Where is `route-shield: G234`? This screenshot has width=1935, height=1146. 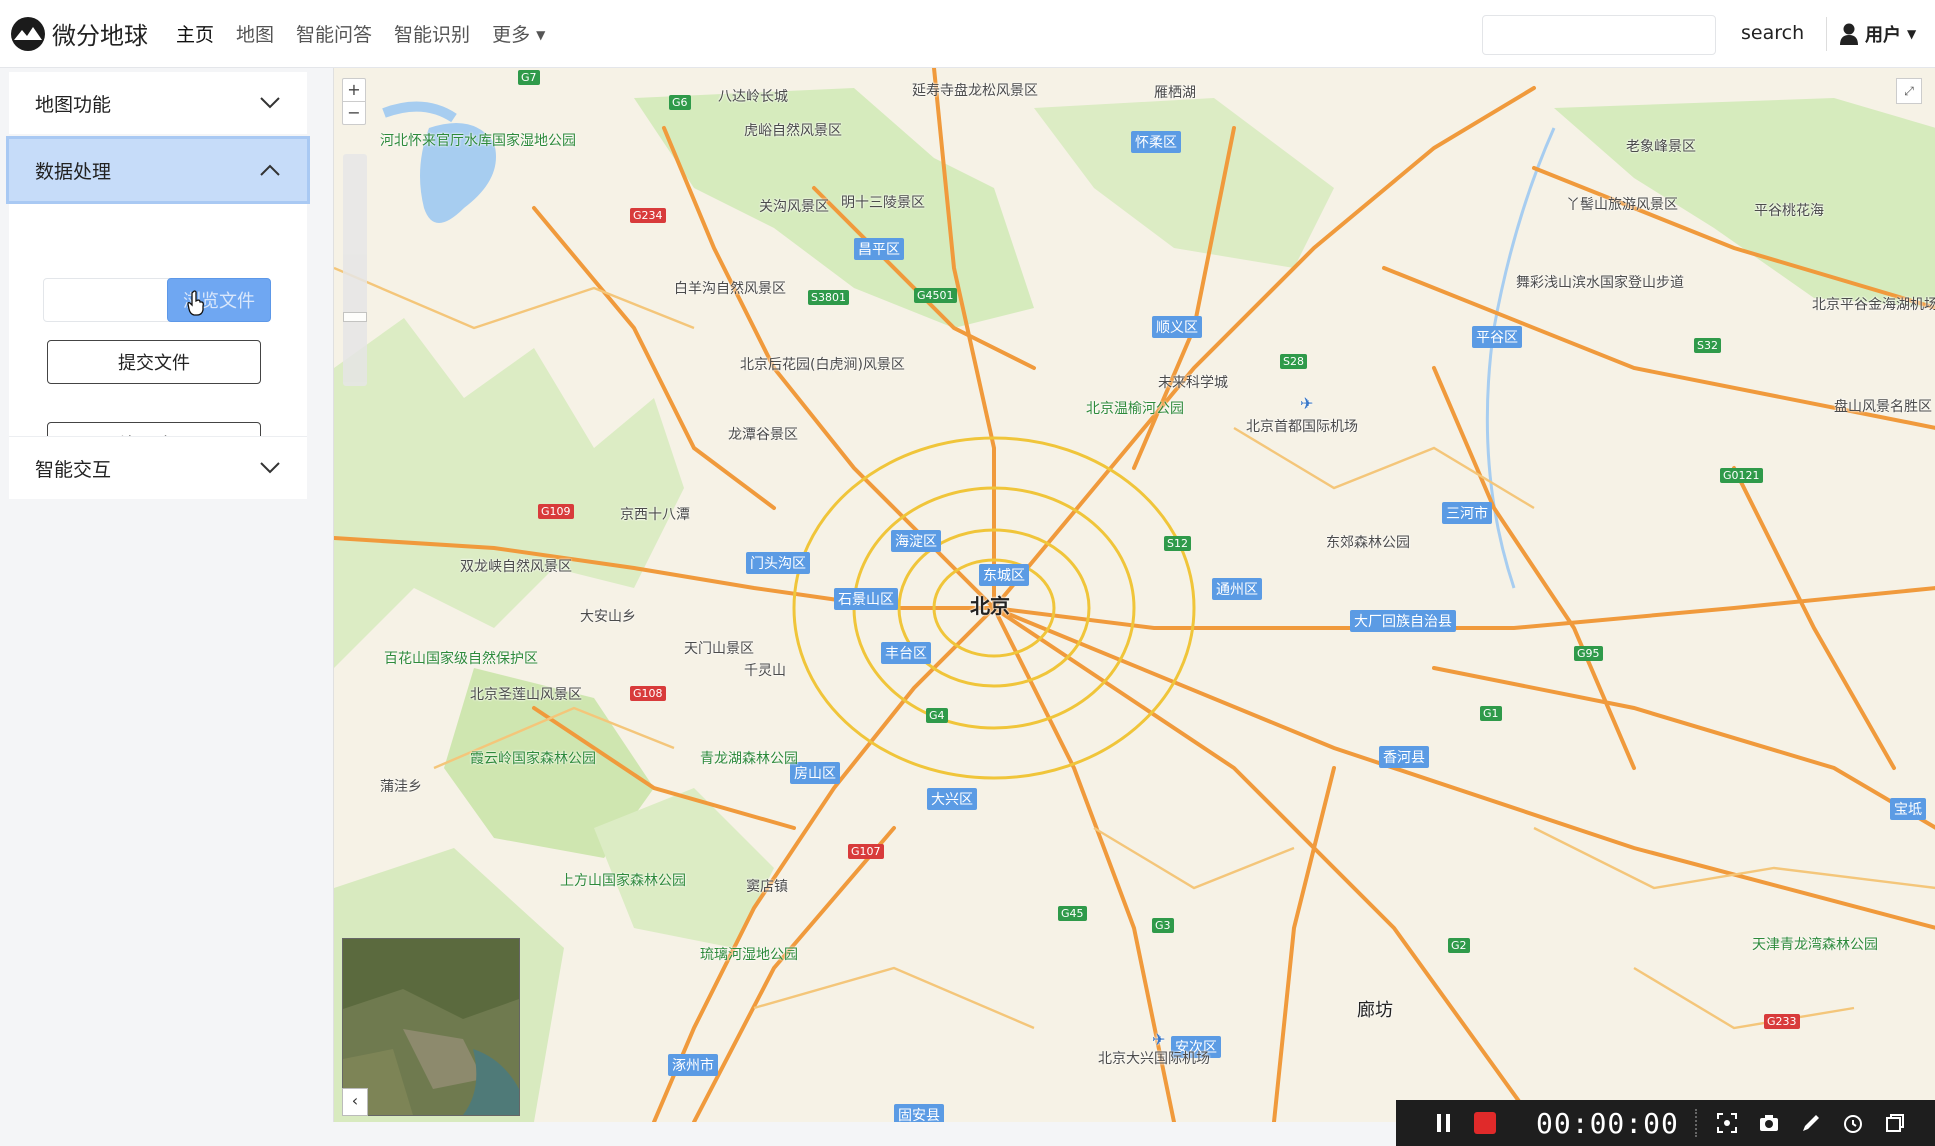
route-shield: G234 is located at coordinates (648, 215).